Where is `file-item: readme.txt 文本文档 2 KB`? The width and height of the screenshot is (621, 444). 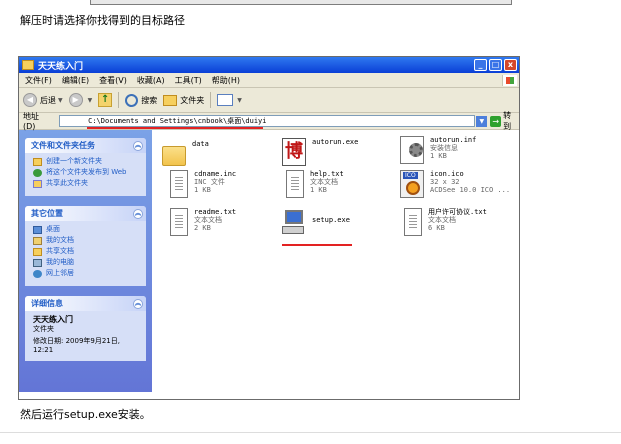 file-item: readme.txt 文本文档 2 KB is located at coordinates (203, 222).